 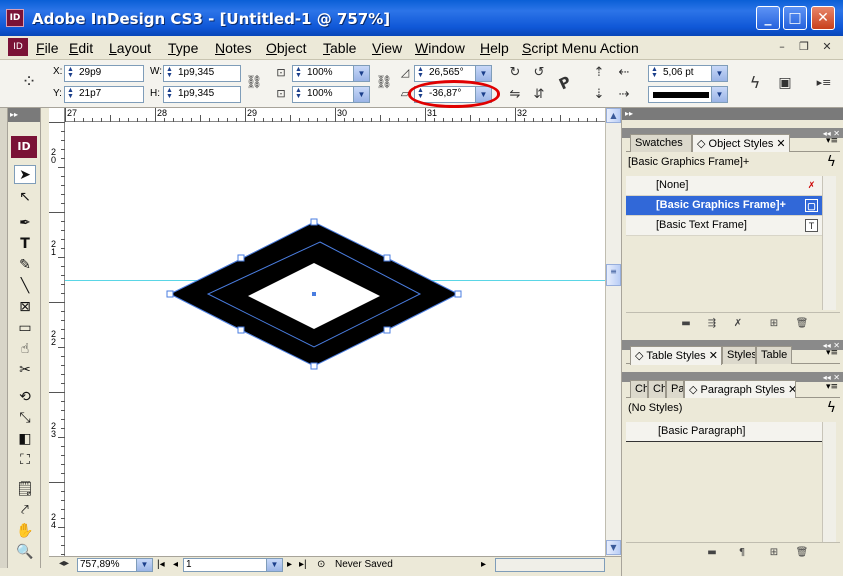 I want to click on doc-restore-button: ❐, so click(x=804, y=47).